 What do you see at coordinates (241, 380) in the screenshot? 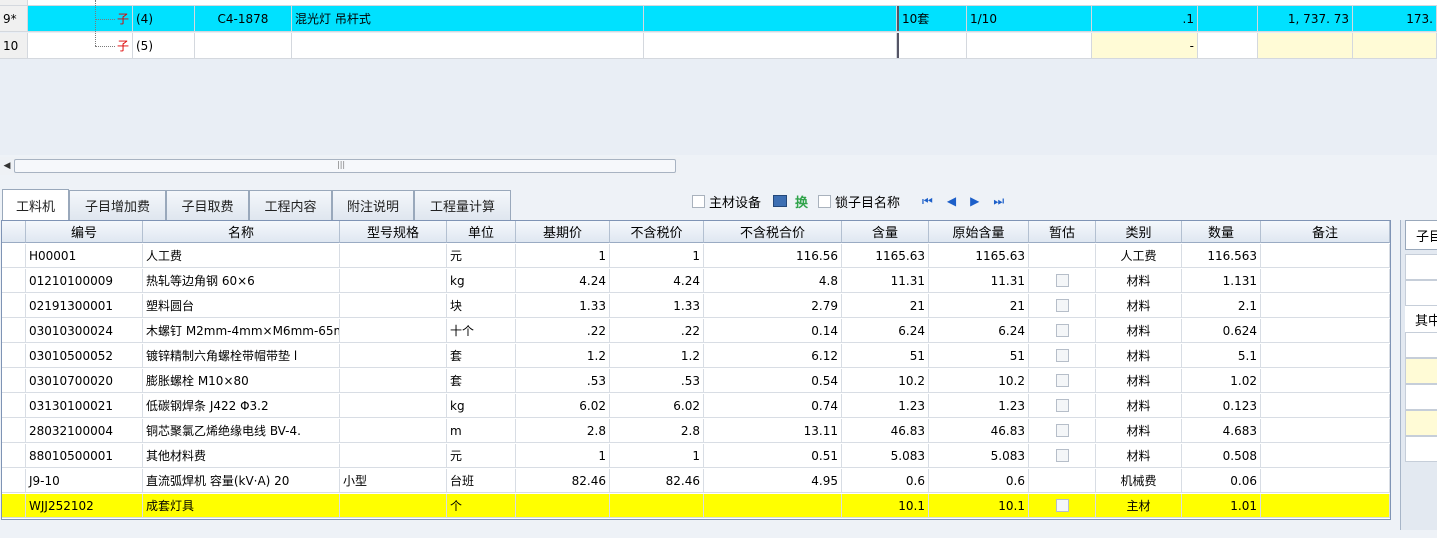
I see `cell-name: 膨胀螺栓 M10×80` at bounding box center [241, 380].